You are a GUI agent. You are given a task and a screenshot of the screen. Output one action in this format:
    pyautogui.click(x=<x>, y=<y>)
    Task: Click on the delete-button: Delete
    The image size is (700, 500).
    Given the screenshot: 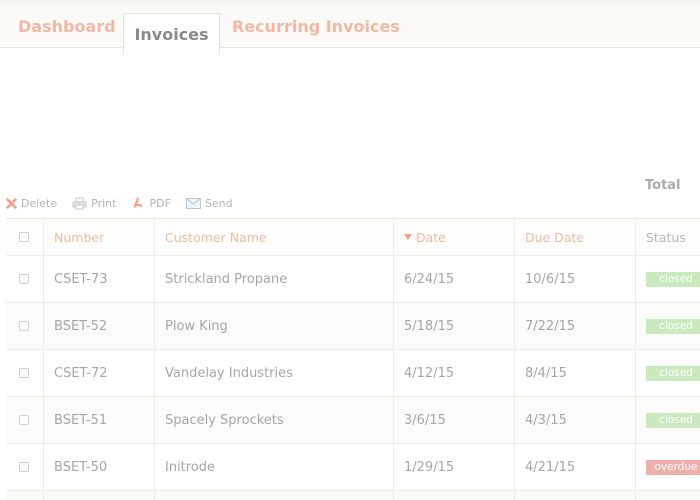 What is the action you would take?
    pyautogui.click(x=31, y=203)
    